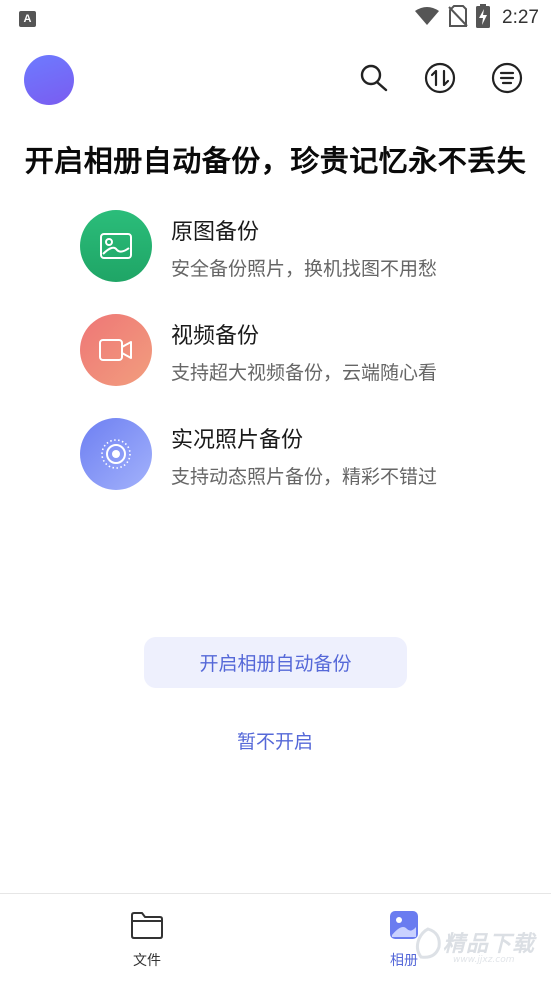  I want to click on feature-video-backup: 视频备份 支持超大视频备份，云端随心看, so click(290, 350).